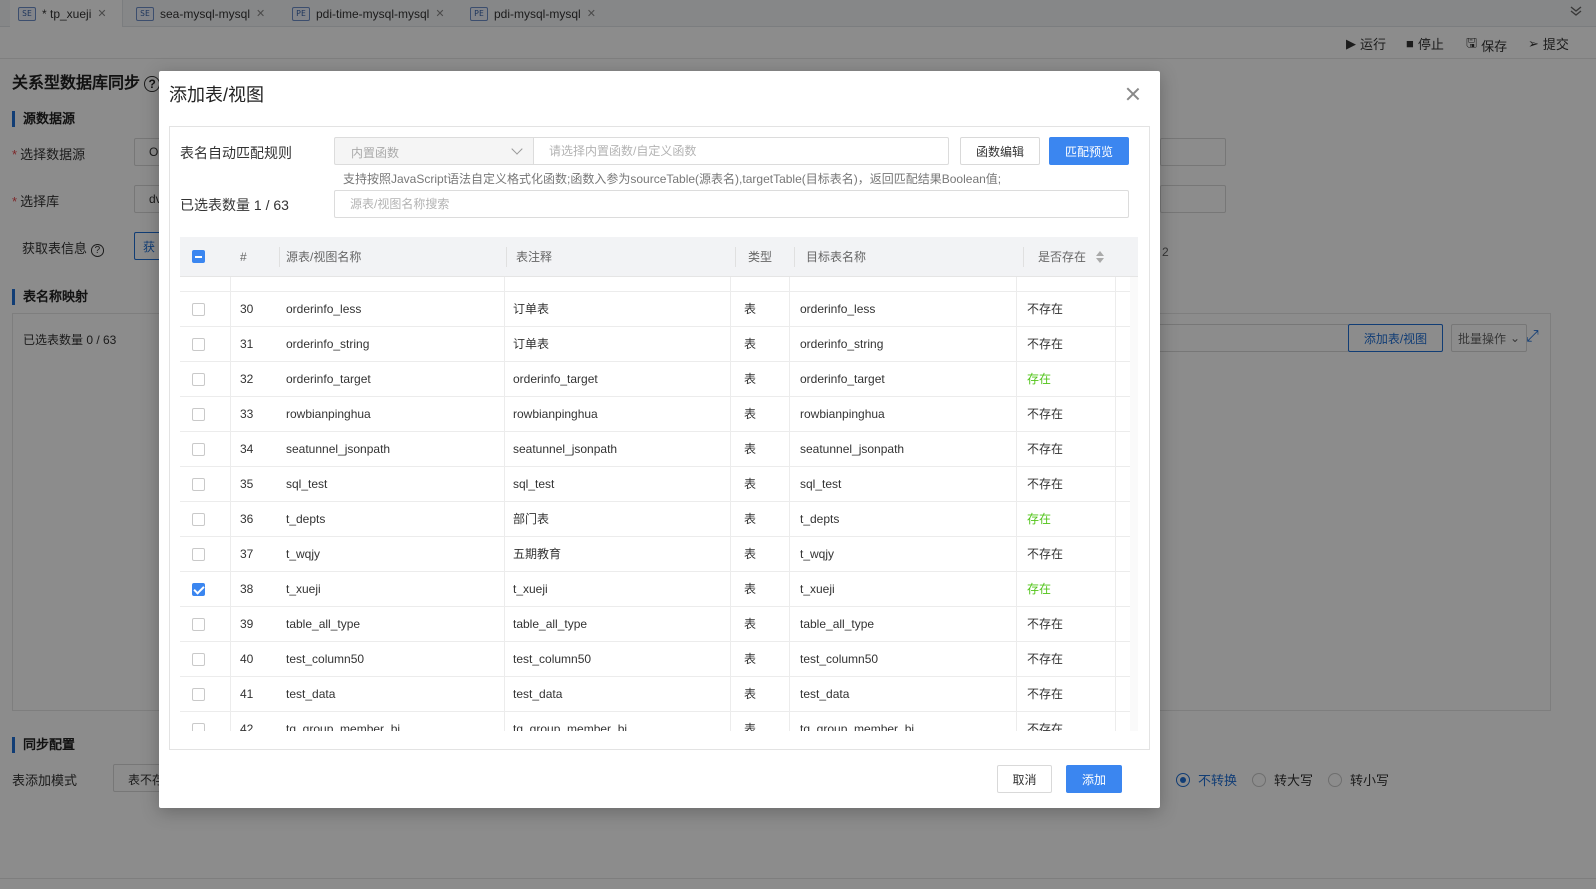  I want to click on builtin-function-select: 内置函数, so click(434, 151).